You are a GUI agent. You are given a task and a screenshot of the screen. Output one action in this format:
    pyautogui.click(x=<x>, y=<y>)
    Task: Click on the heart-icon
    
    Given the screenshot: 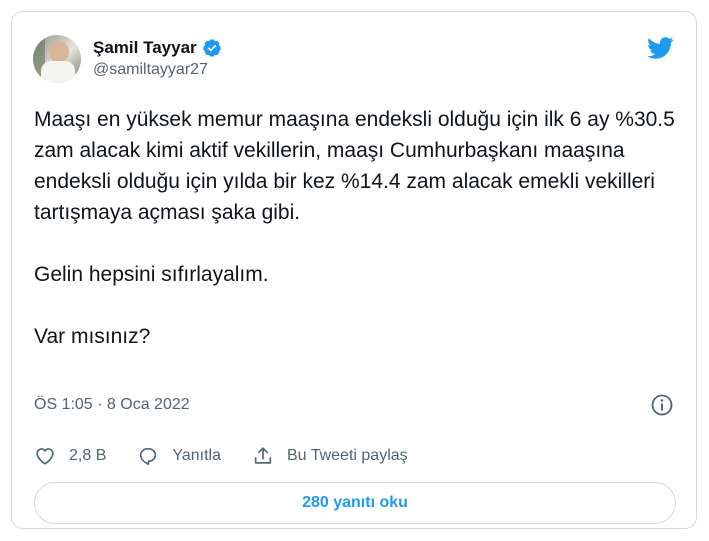 What is the action you would take?
    pyautogui.click(x=45, y=456)
    